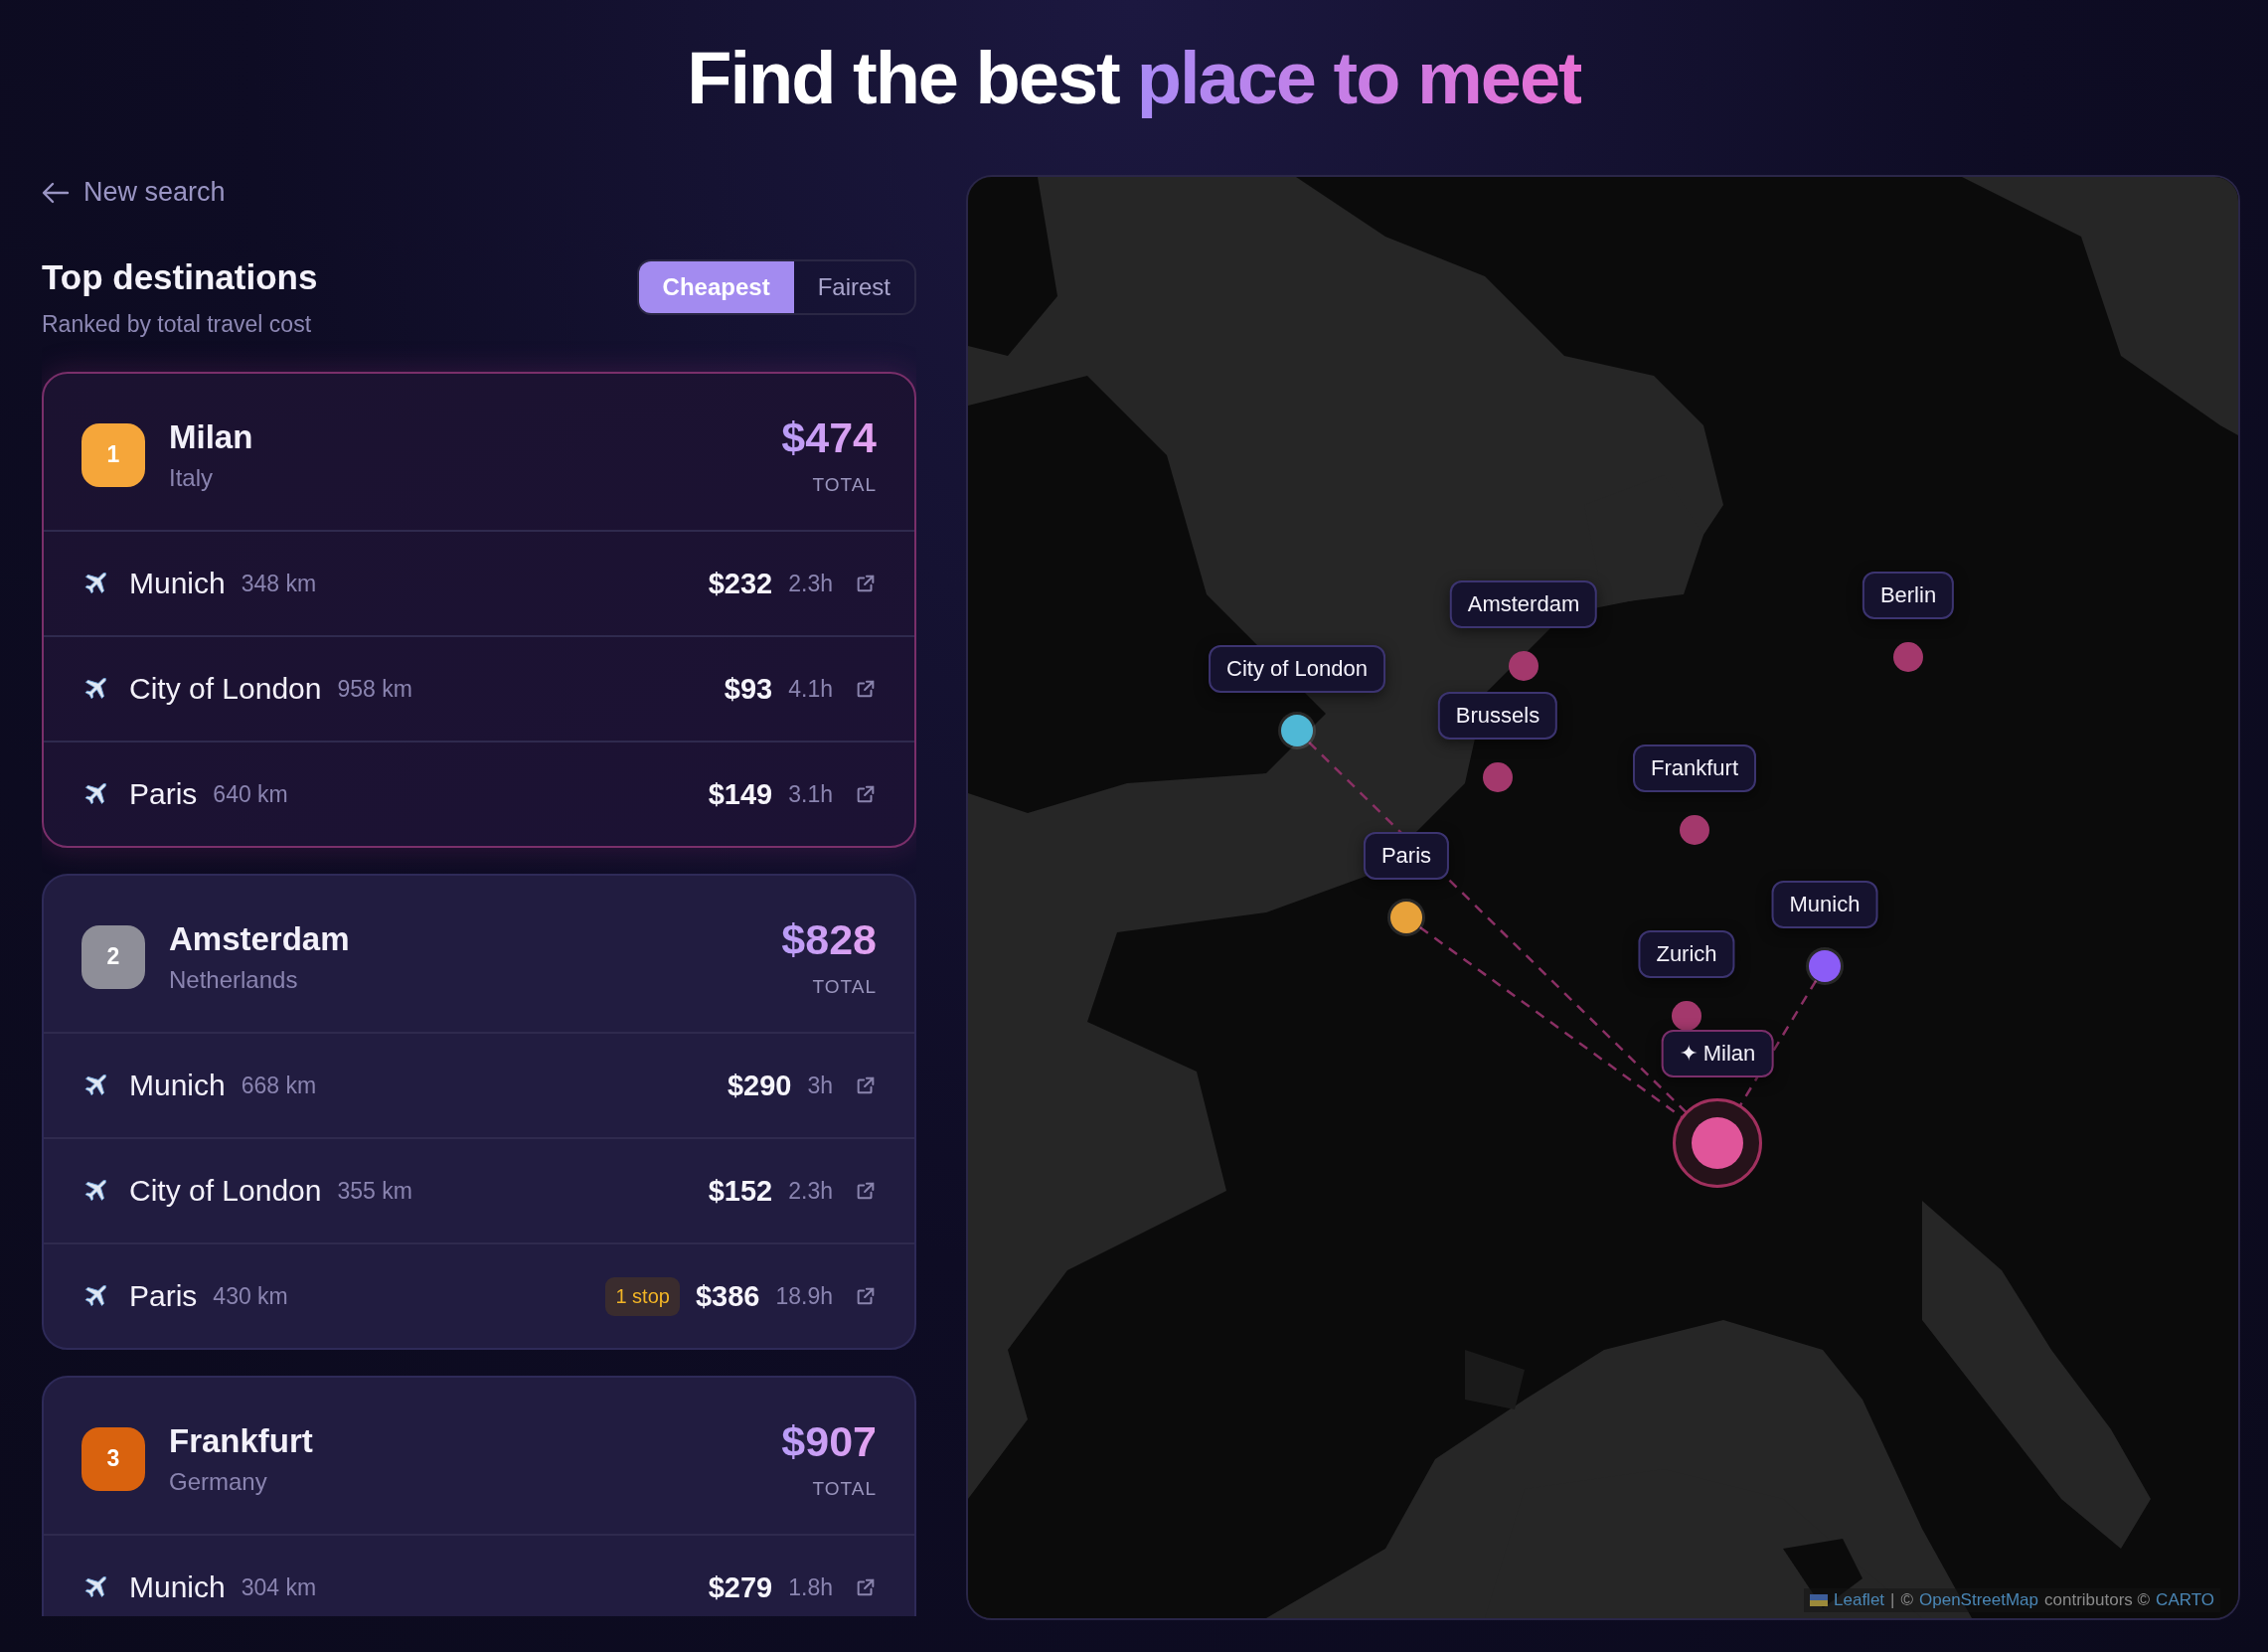  I want to click on duration-text: 4.1h, so click(811, 689).